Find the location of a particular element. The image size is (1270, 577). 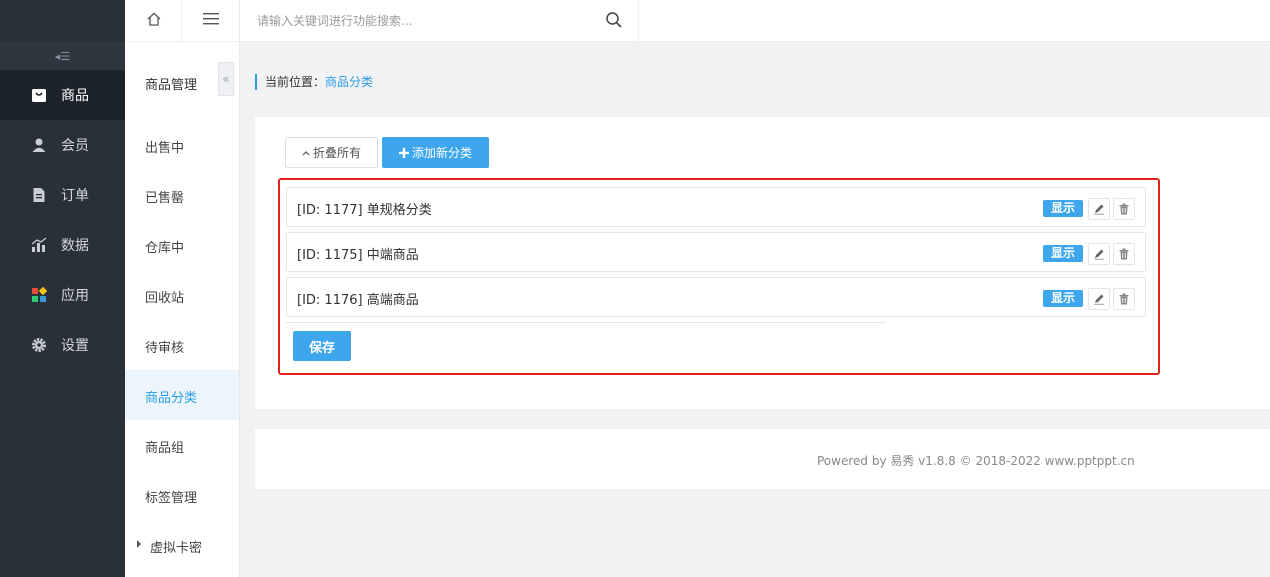

sub-item-warehouse: 仓库中 is located at coordinates (182, 245).